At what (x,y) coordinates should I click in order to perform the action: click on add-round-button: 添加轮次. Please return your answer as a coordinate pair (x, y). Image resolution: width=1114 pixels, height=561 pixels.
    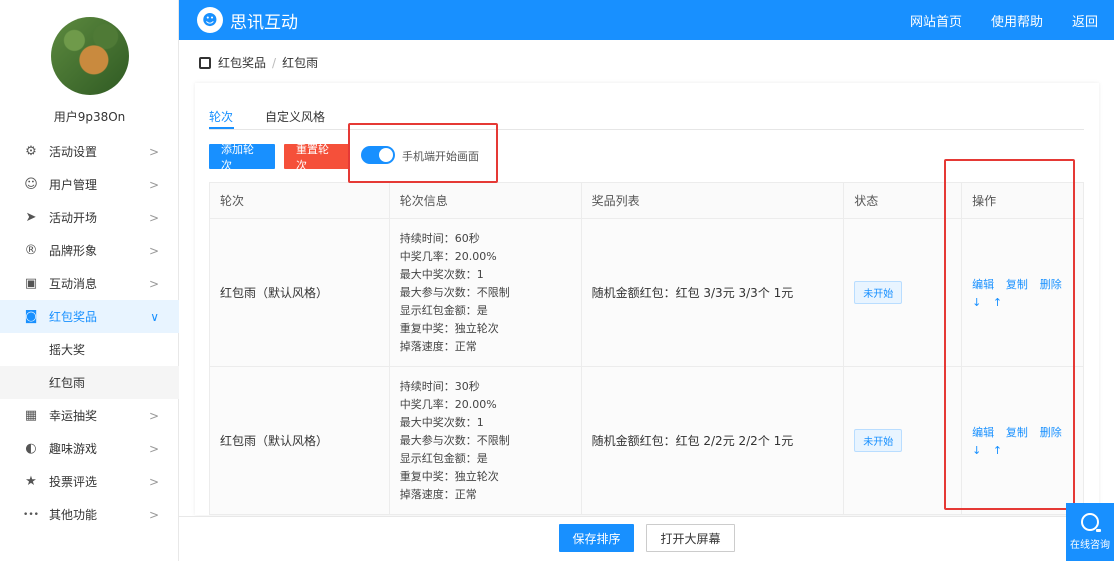
    Looking at the image, I should click on (242, 157).